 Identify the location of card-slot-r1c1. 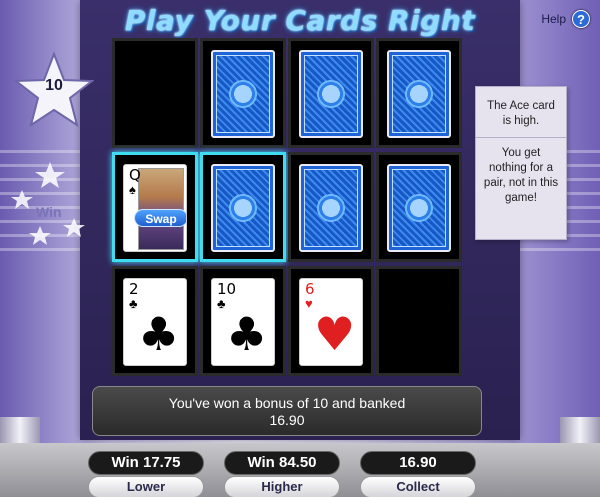
(155, 93).